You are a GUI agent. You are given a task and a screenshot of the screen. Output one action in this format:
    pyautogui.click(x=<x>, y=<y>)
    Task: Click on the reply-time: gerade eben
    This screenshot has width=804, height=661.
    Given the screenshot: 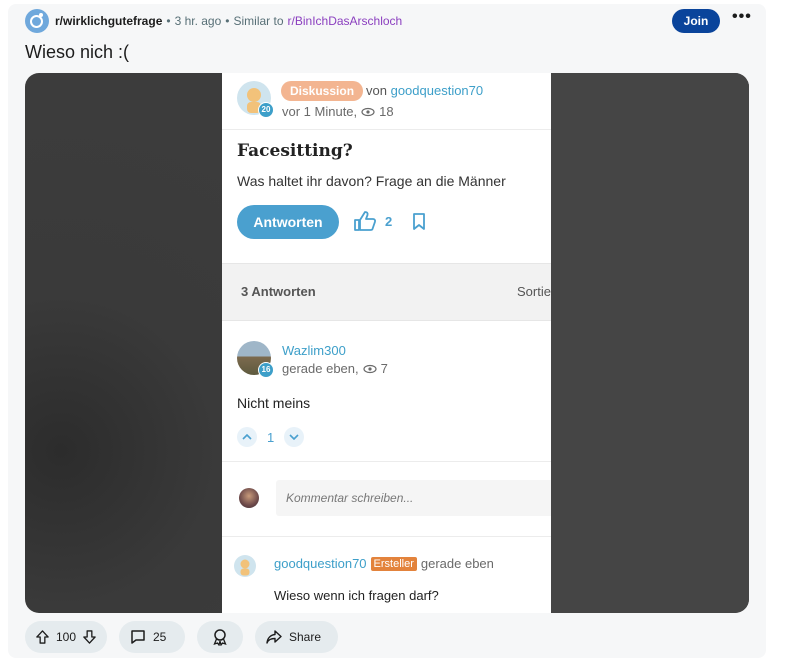 What is the action you would take?
    pyautogui.click(x=457, y=563)
    